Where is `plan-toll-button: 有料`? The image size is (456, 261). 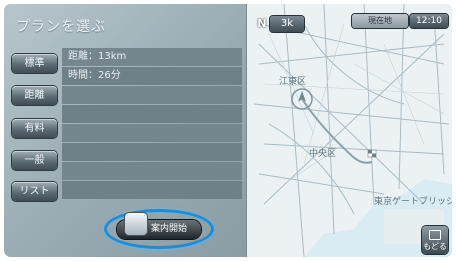
plan-toll-button: 有料 is located at coordinates (34, 128).